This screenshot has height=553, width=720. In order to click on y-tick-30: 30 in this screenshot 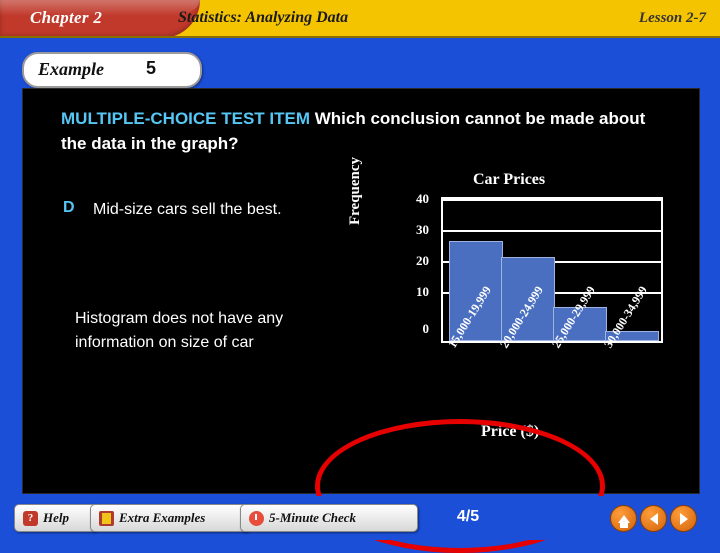, I will do `click(422, 229)`.